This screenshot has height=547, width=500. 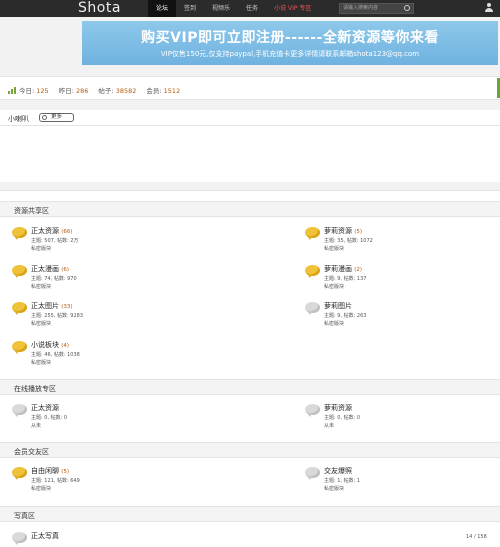 I want to click on board-link: 萝莉图片, so click(x=338, y=306).